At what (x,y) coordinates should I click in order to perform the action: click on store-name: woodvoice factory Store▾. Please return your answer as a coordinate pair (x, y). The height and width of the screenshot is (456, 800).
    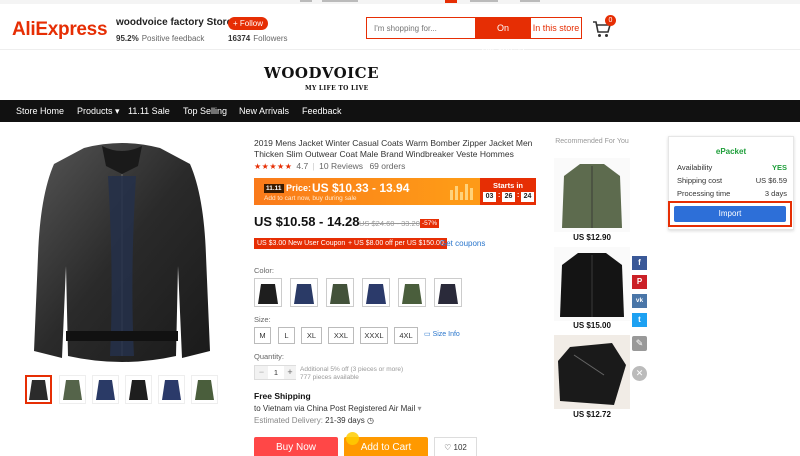
    Looking at the image, I should click on (177, 22).